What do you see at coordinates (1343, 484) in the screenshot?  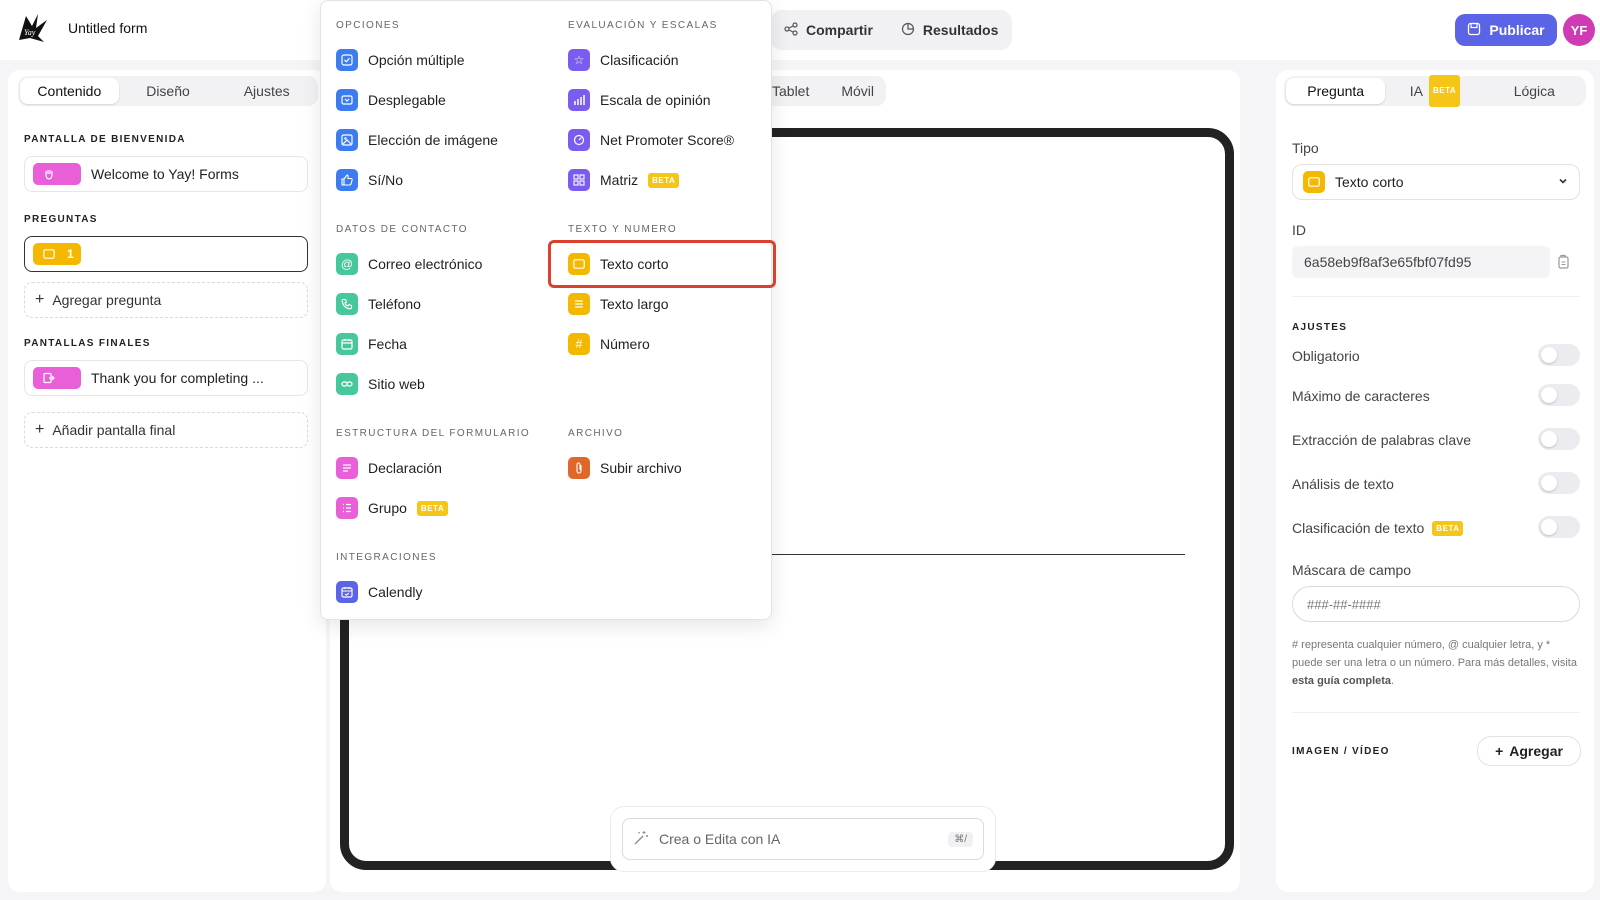 I see `setting-analisis-texto: Análisis de texto` at bounding box center [1343, 484].